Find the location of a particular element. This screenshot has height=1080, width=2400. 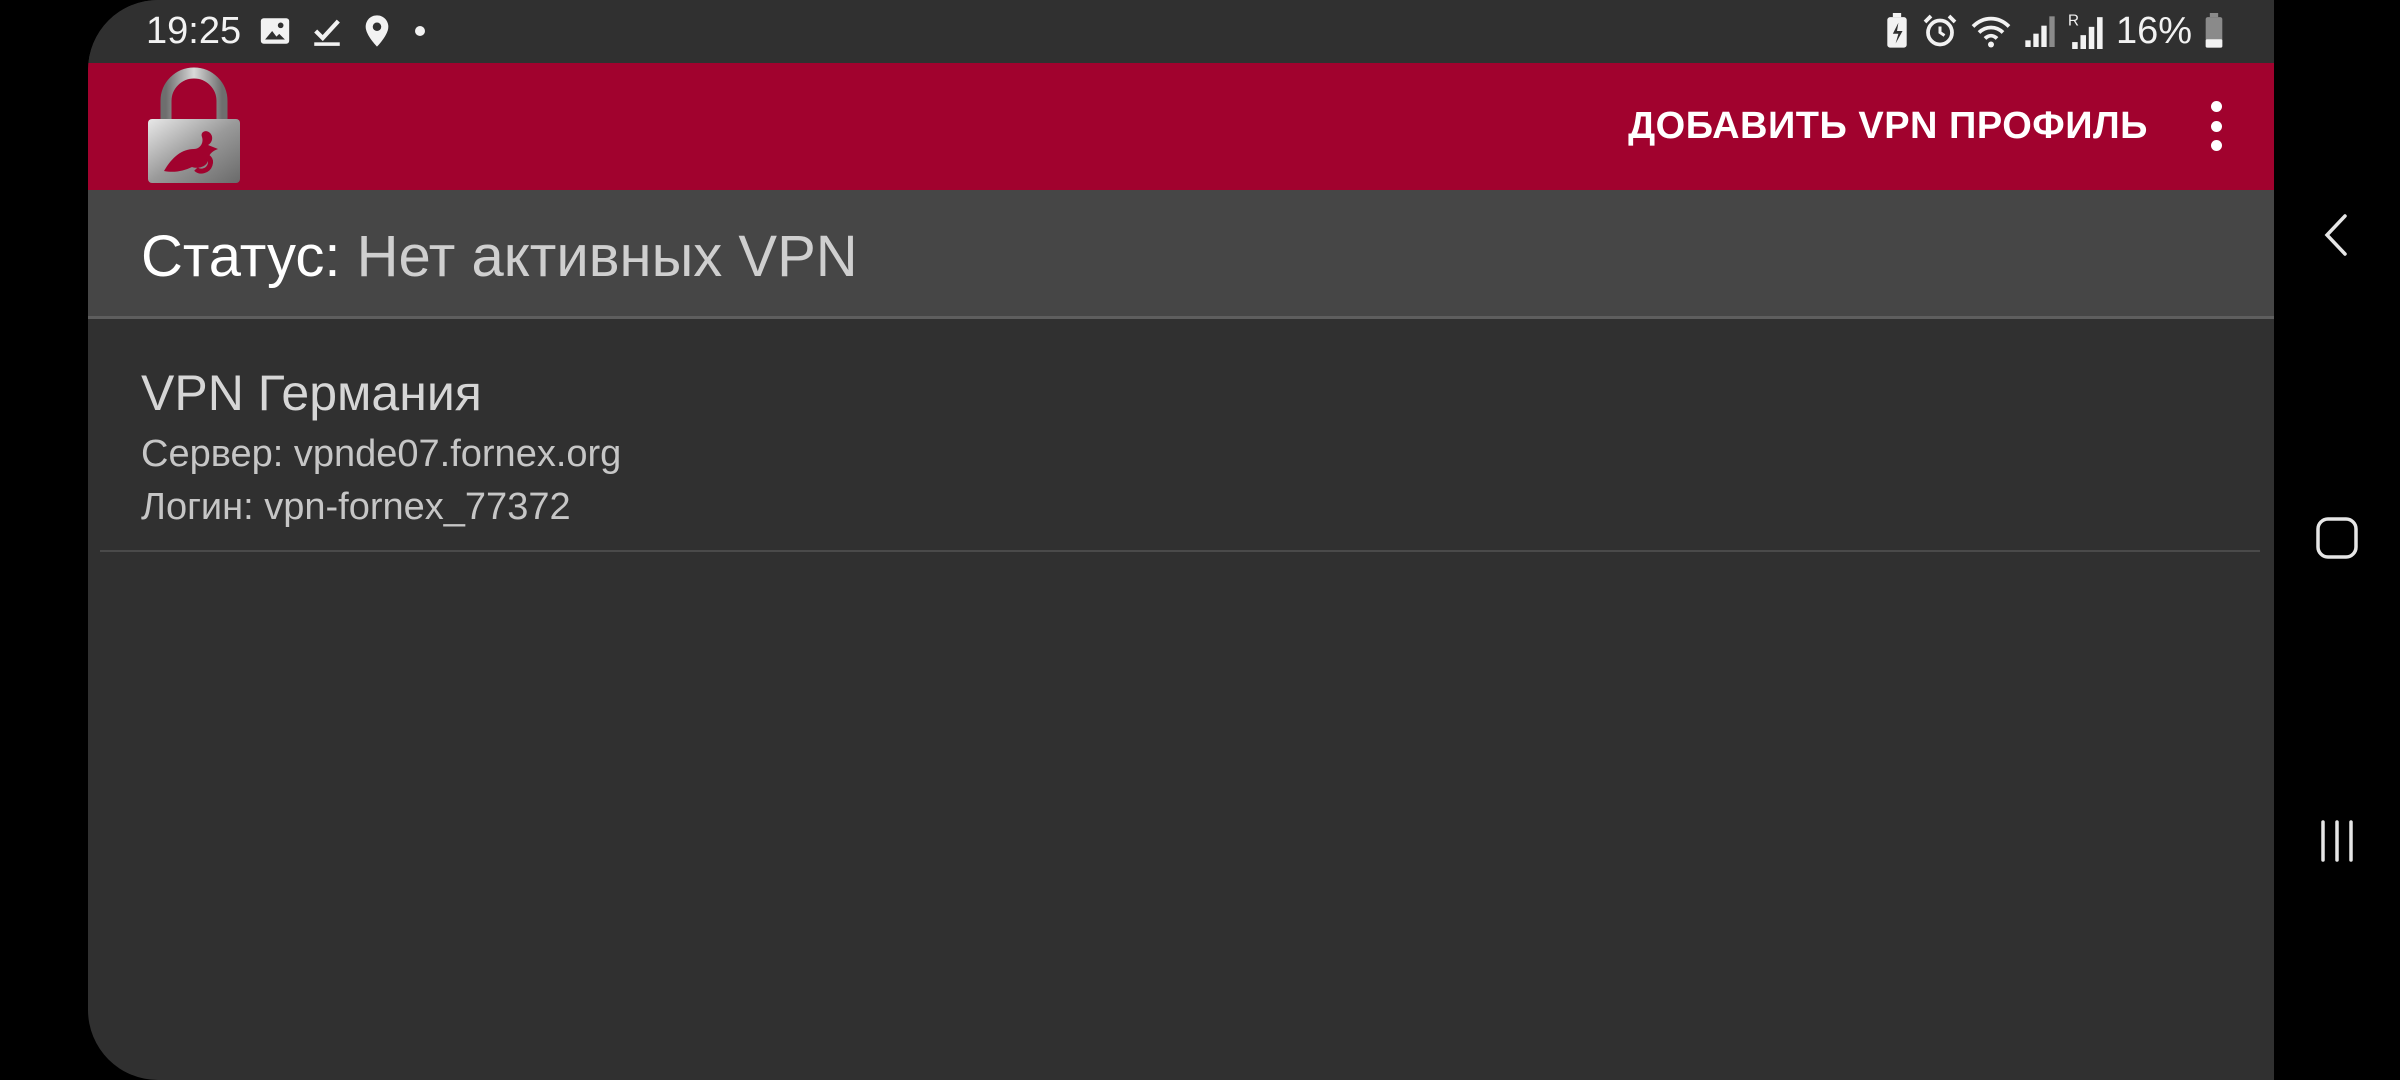

app-toolbar: ДОБАВИТЬ VPN ПРОФИЛЬ is located at coordinates (1181, 126).